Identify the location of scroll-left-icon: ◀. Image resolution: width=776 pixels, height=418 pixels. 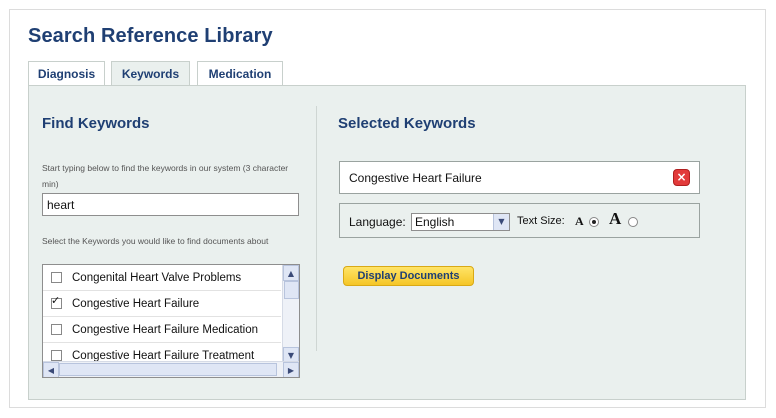
(51, 369).